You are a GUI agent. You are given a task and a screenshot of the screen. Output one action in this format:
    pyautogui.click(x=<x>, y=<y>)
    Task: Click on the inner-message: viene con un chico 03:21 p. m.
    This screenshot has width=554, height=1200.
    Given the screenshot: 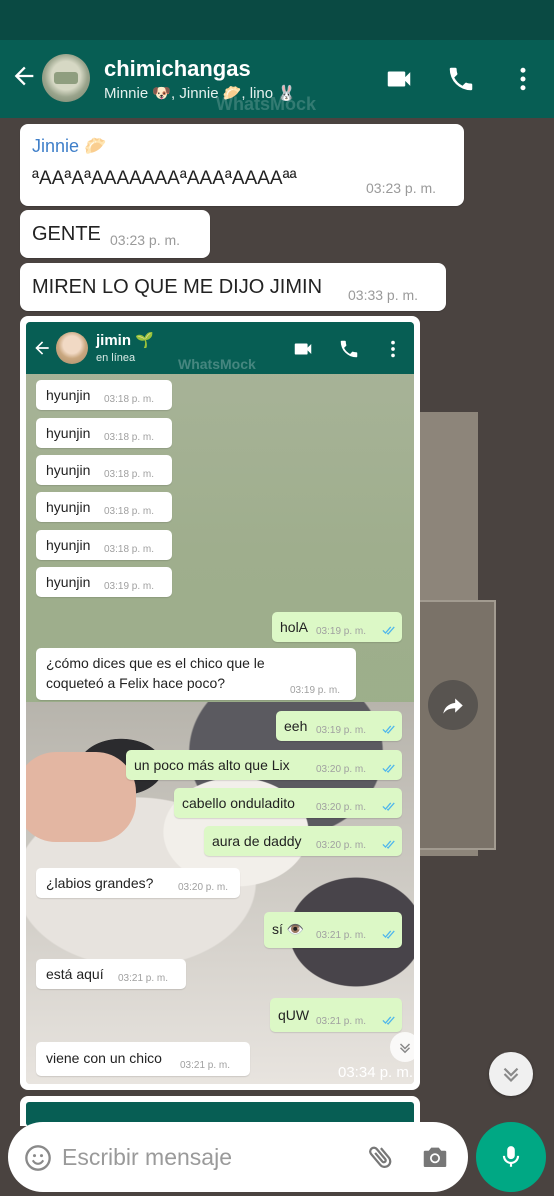 What is the action you would take?
    pyautogui.click(x=143, y=1059)
    